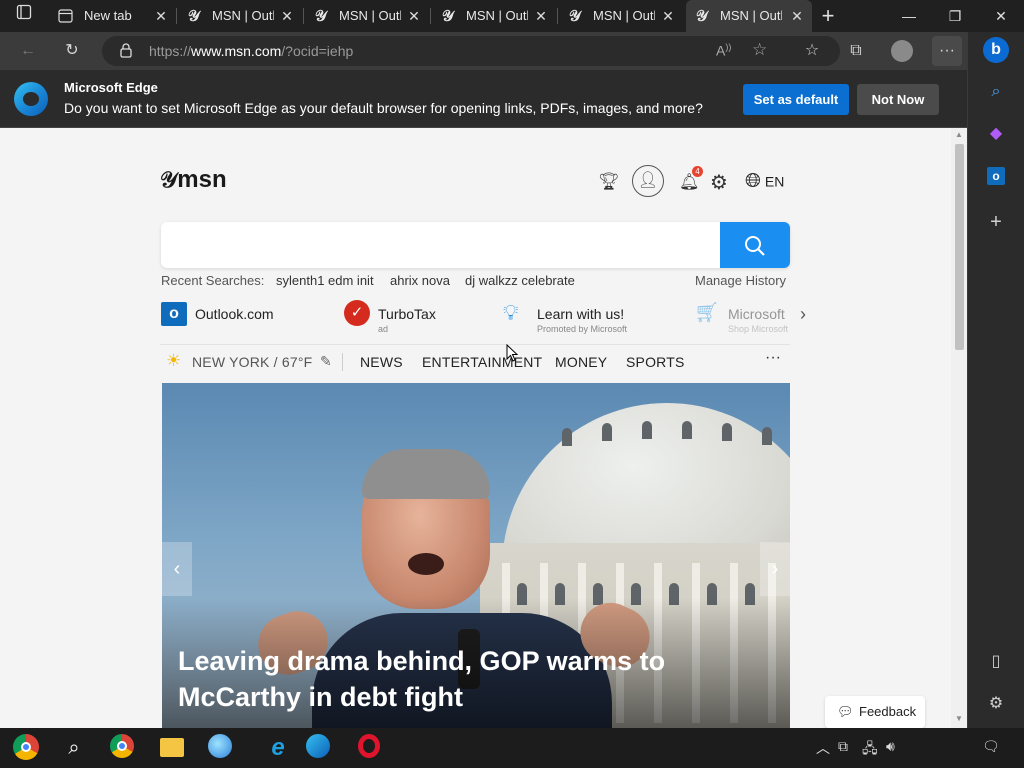 This screenshot has width=1024, height=768. Describe the element at coordinates (108, 15) in the screenshot. I see `tab-title: New tab` at that location.